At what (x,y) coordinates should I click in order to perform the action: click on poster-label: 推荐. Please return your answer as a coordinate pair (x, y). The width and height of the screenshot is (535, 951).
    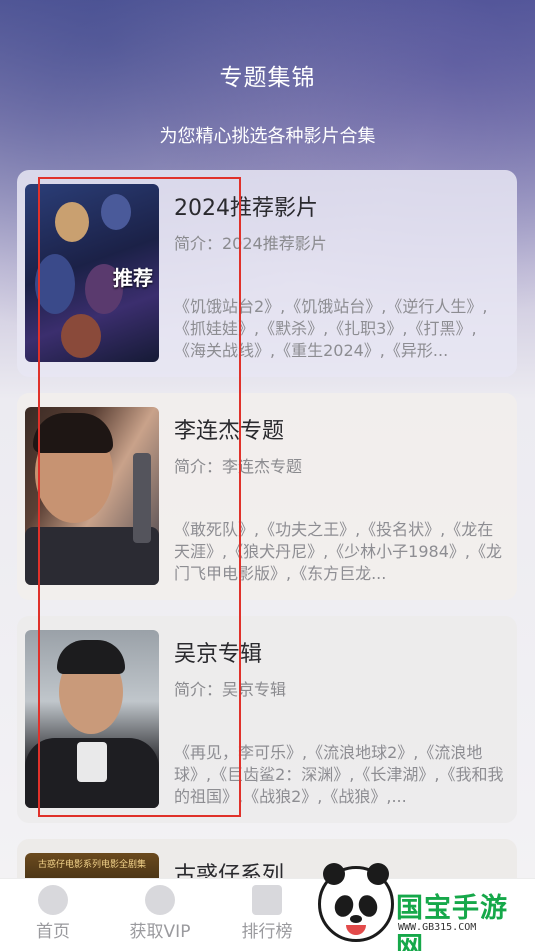
    Looking at the image, I should click on (133, 278).